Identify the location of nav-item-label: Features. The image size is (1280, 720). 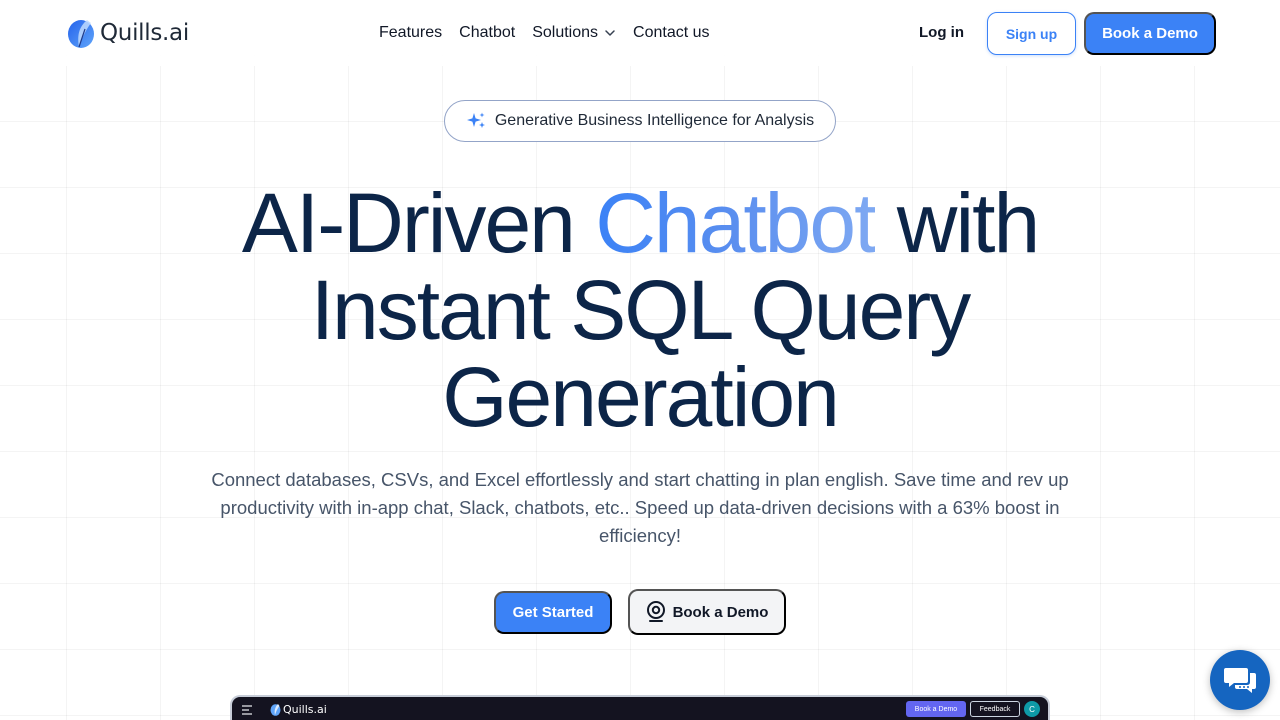
(411, 32).